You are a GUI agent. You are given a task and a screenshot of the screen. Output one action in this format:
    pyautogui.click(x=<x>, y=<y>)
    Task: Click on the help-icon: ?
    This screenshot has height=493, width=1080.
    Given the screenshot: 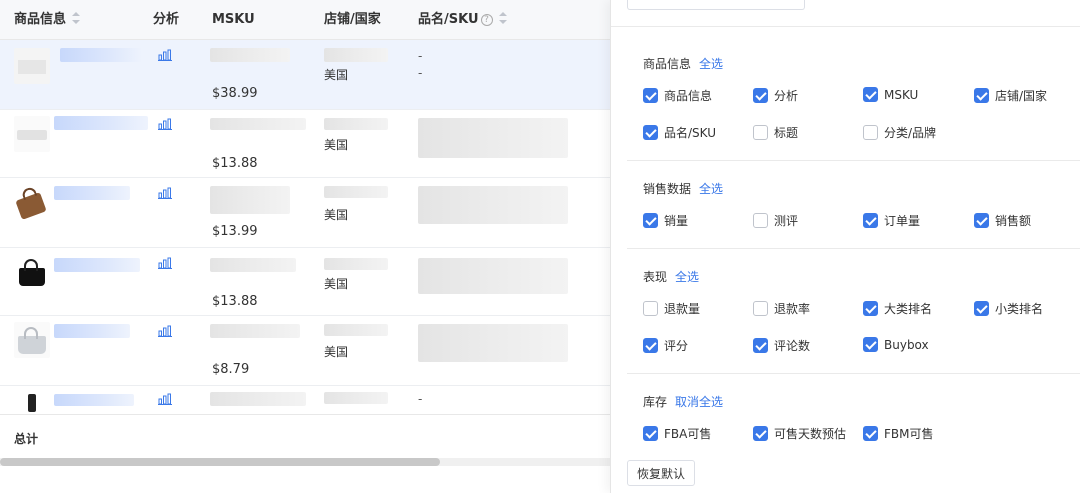 What is the action you would take?
    pyautogui.click(x=487, y=20)
    